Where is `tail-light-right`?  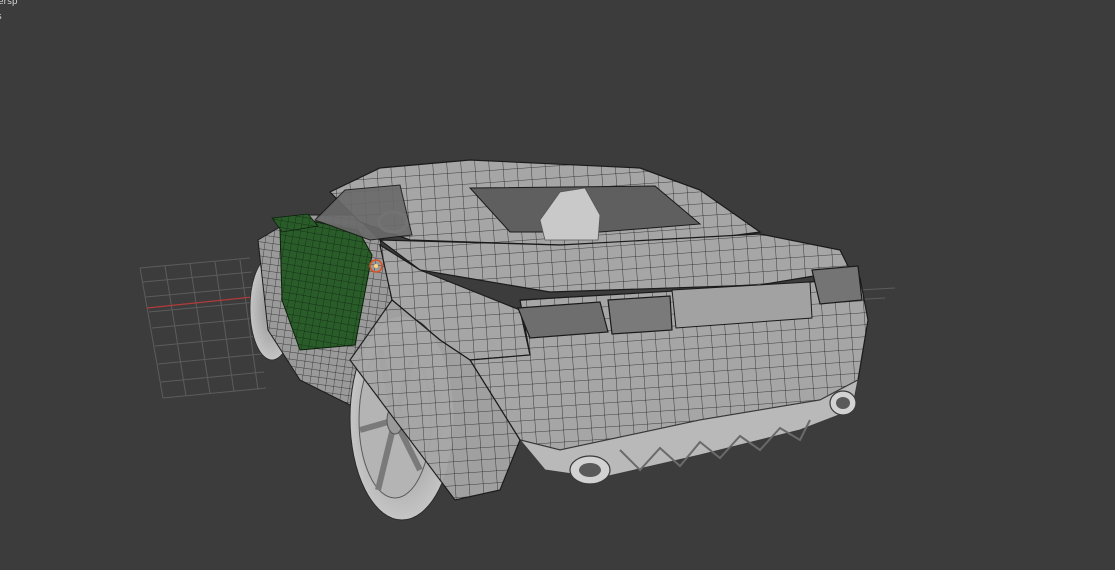 tail-light-right is located at coordinates (837, 285).